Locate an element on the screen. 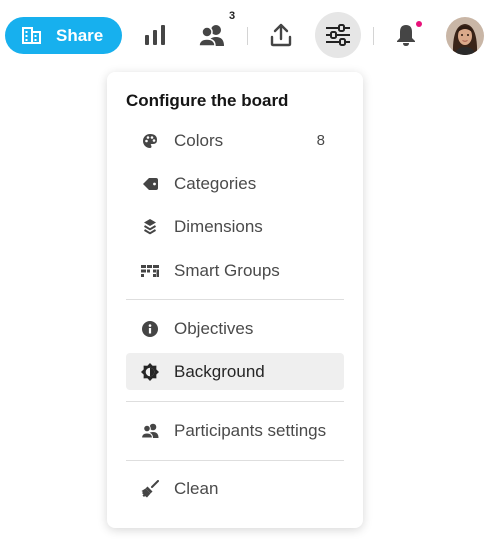 Image resolution: width=491 pixels, height=539 pixels. bar-chart-icon is located at coordinates (155, 35).